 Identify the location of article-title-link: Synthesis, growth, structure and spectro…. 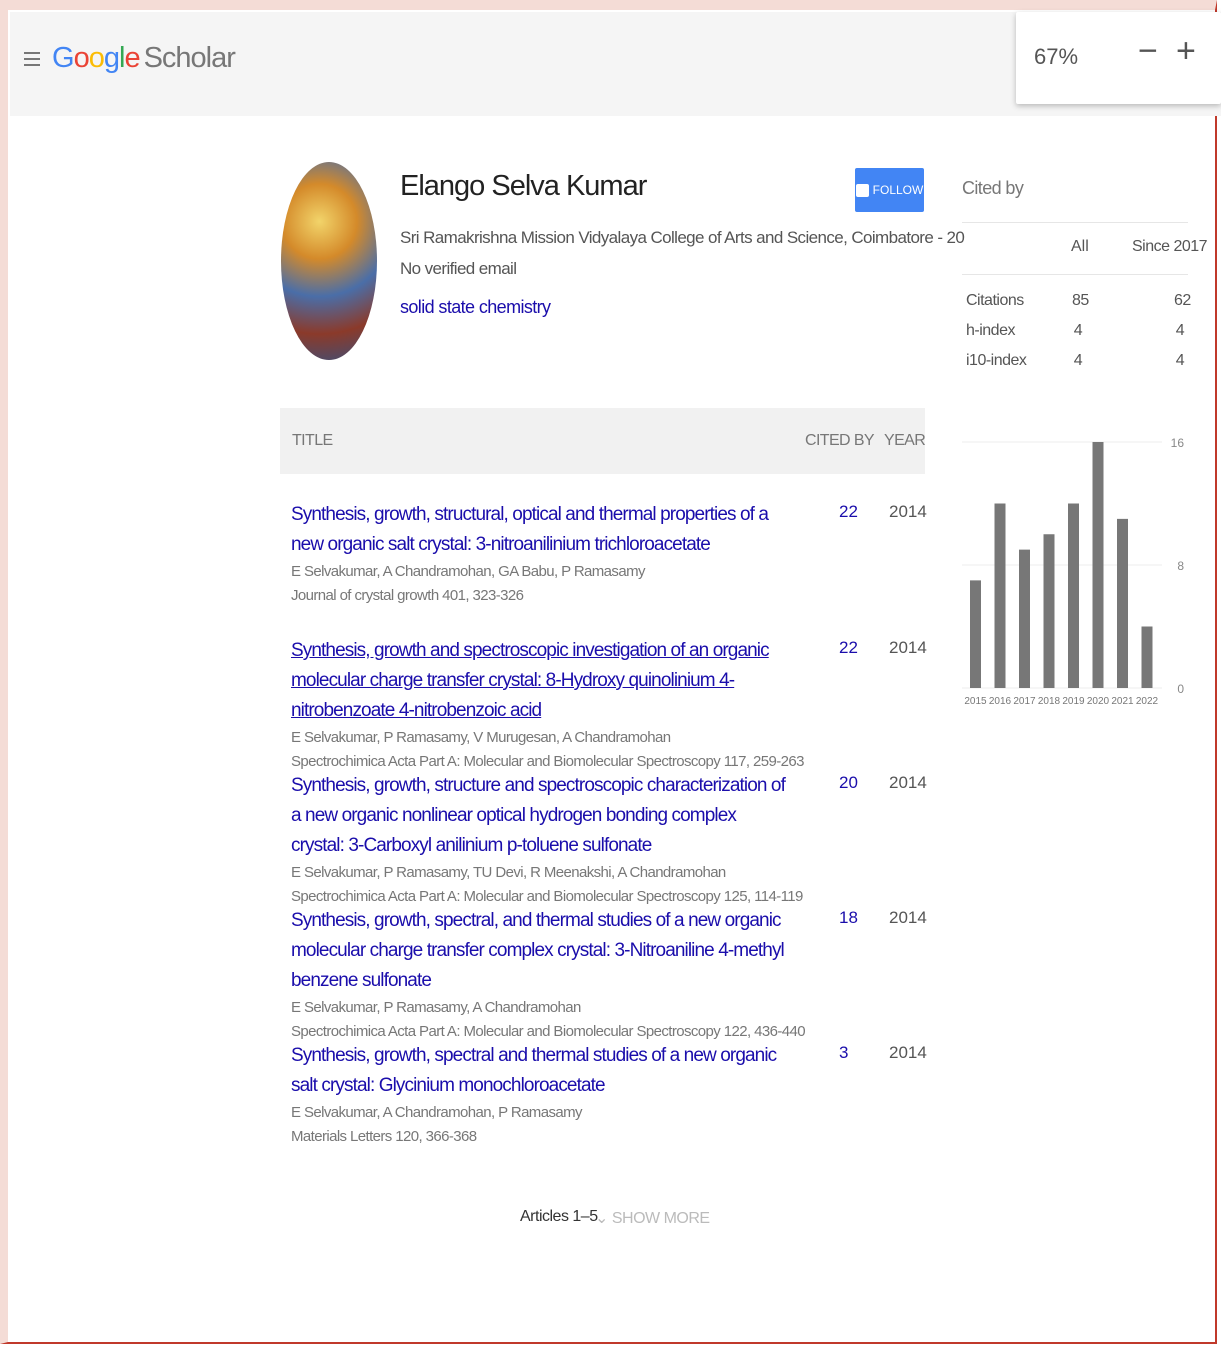
(541, 816).